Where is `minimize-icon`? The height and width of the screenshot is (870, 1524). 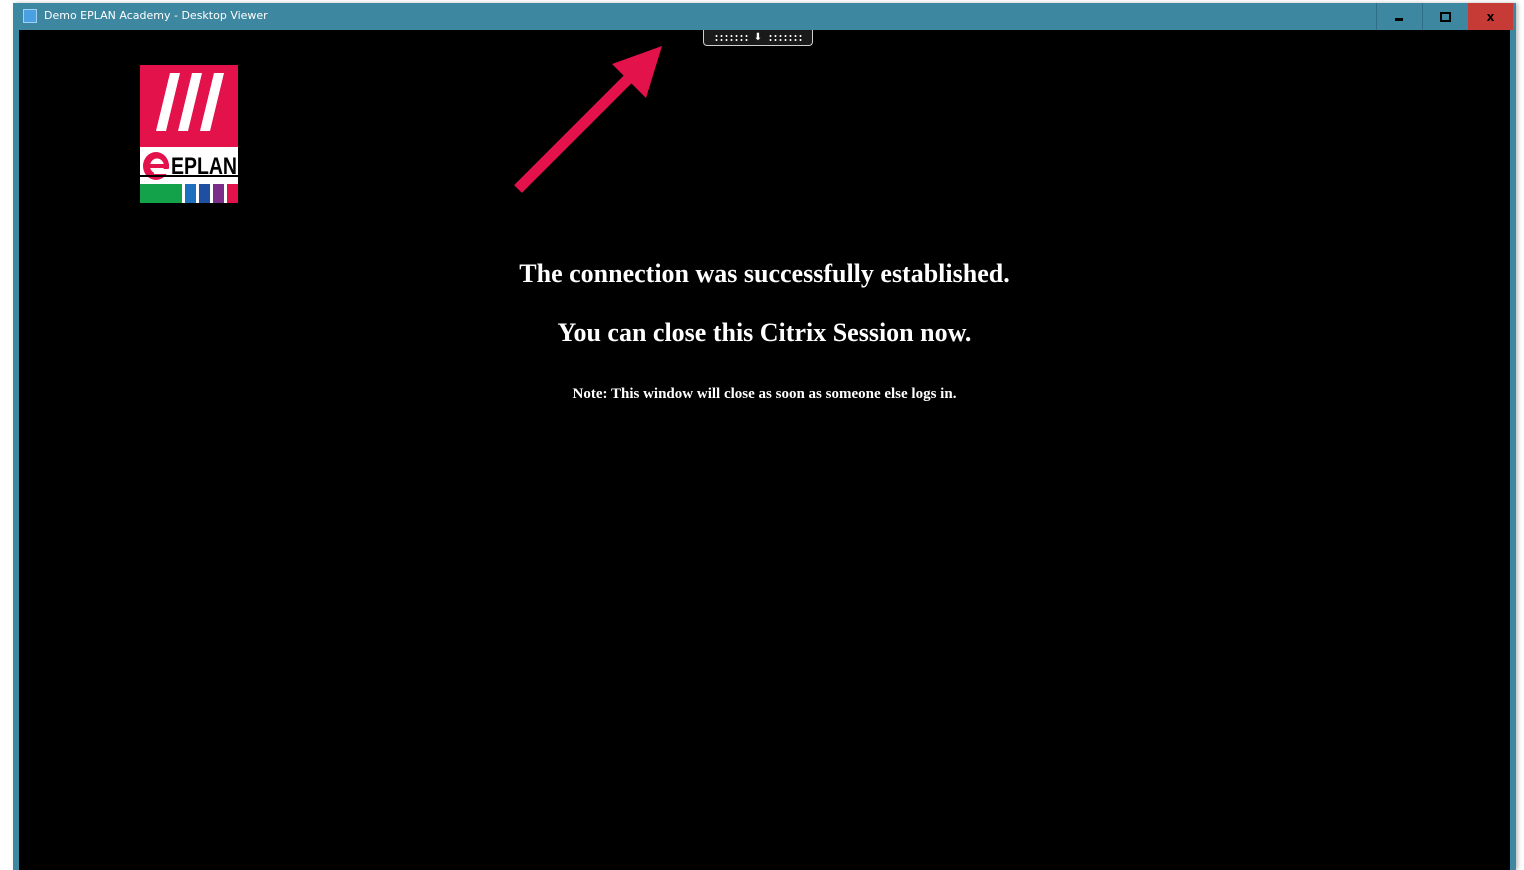 minimize-icon is located at coordinates (1399, 19).